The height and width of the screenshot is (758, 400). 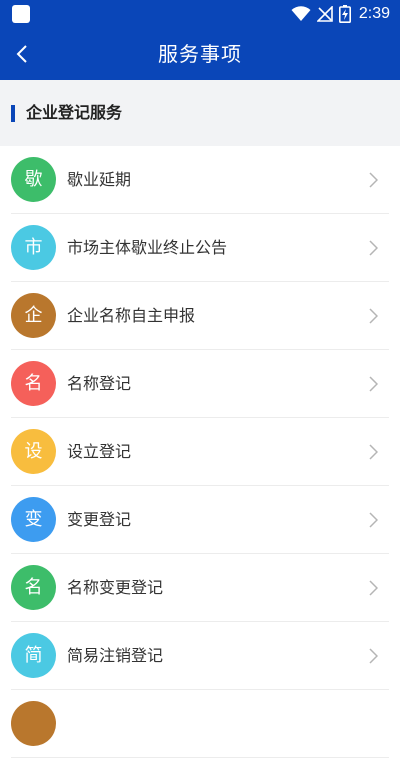 What do you see at coordinates (147, 247) in the screenshot?
I see `item-label: 市场主体歇业终止公告` at bounding box center [147, 247].